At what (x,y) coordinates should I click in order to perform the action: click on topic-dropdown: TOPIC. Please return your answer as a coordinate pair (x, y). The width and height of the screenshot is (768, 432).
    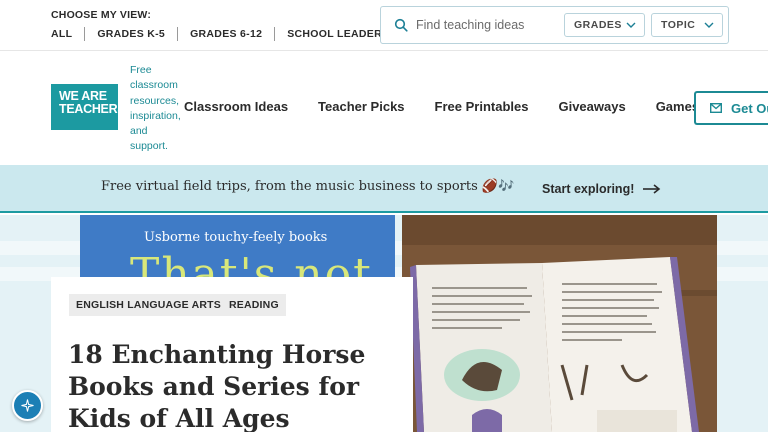
    Looking at the image, I should click on (687, 25).